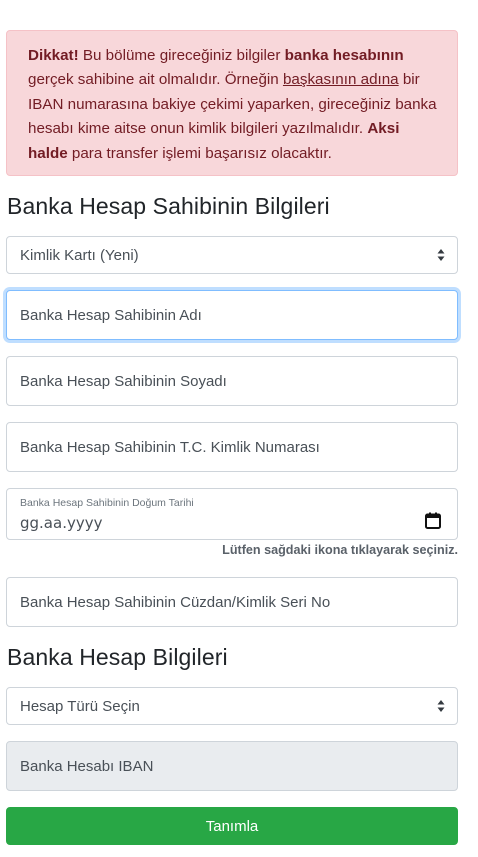  Describe the element at coordinates (232, 766) in the screenshot. I see `iban-input: Banka Hesabı IBAN` at that location.